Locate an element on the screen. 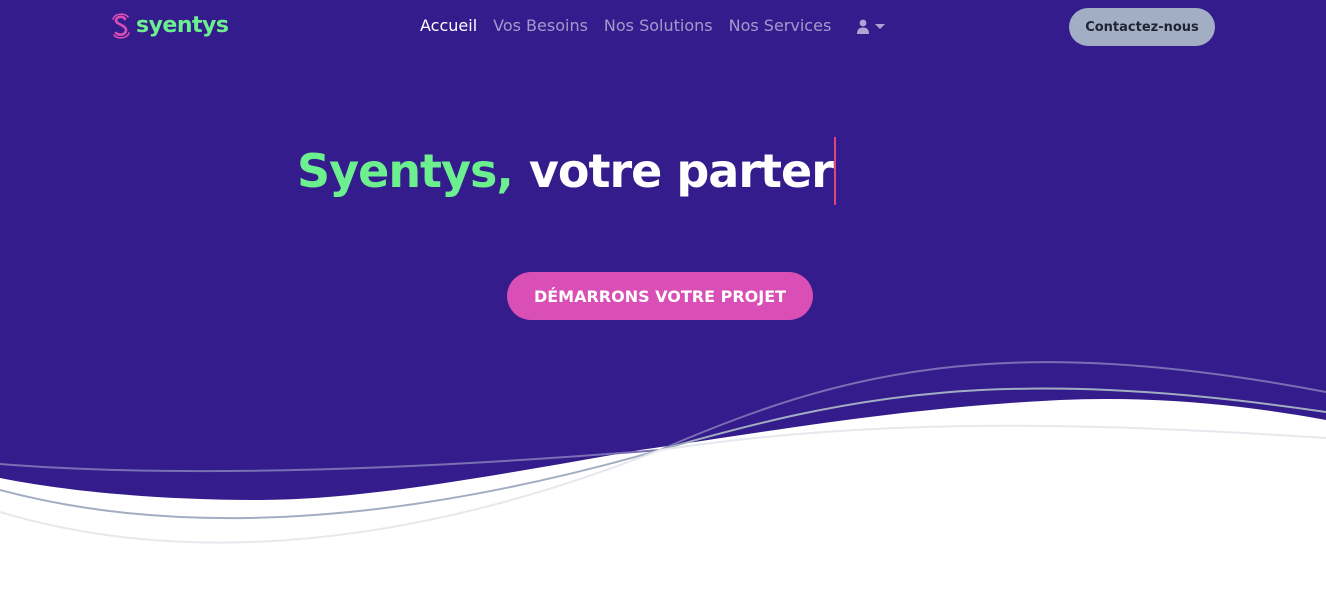 The width and height of the screenshot is (1326, 593). nav-item-vos-besoins: Vos Besoins is located at coordinates (540, 26).